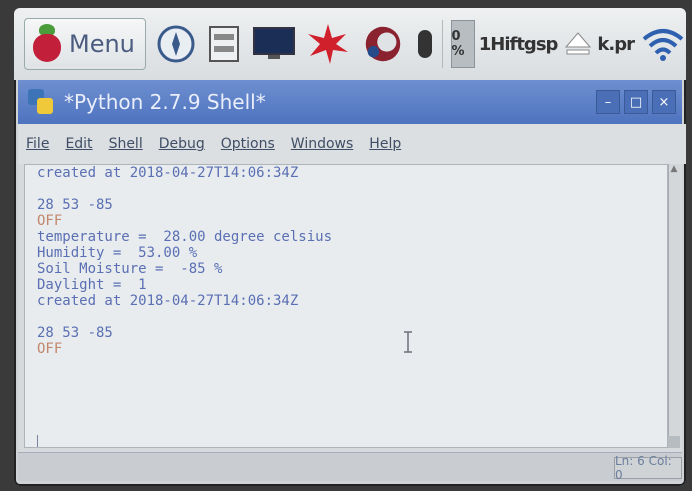  Describe the element at coordinates (350, 467) in the screenshot. I see `status-bar: Ln: 6 Col: 0` at that location.